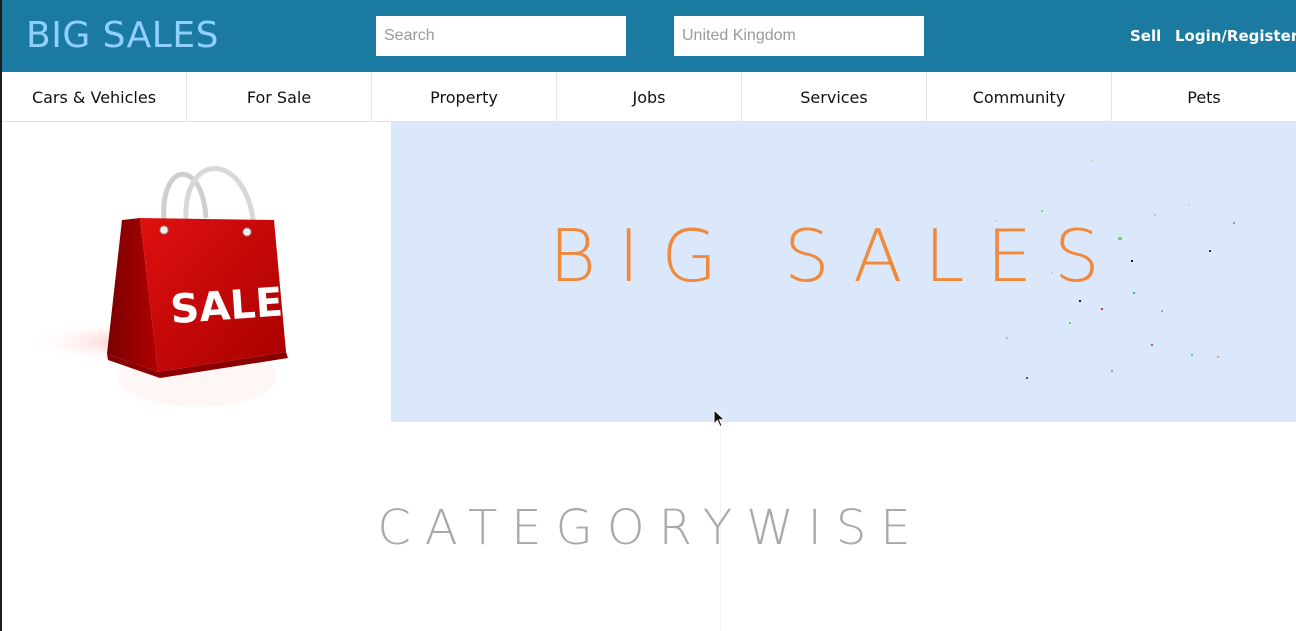 The width and height of the screenshot is (1296, 631). I want to click on nav-item-cars-vehicles: Cars & Vehicles, so click(94, 97).